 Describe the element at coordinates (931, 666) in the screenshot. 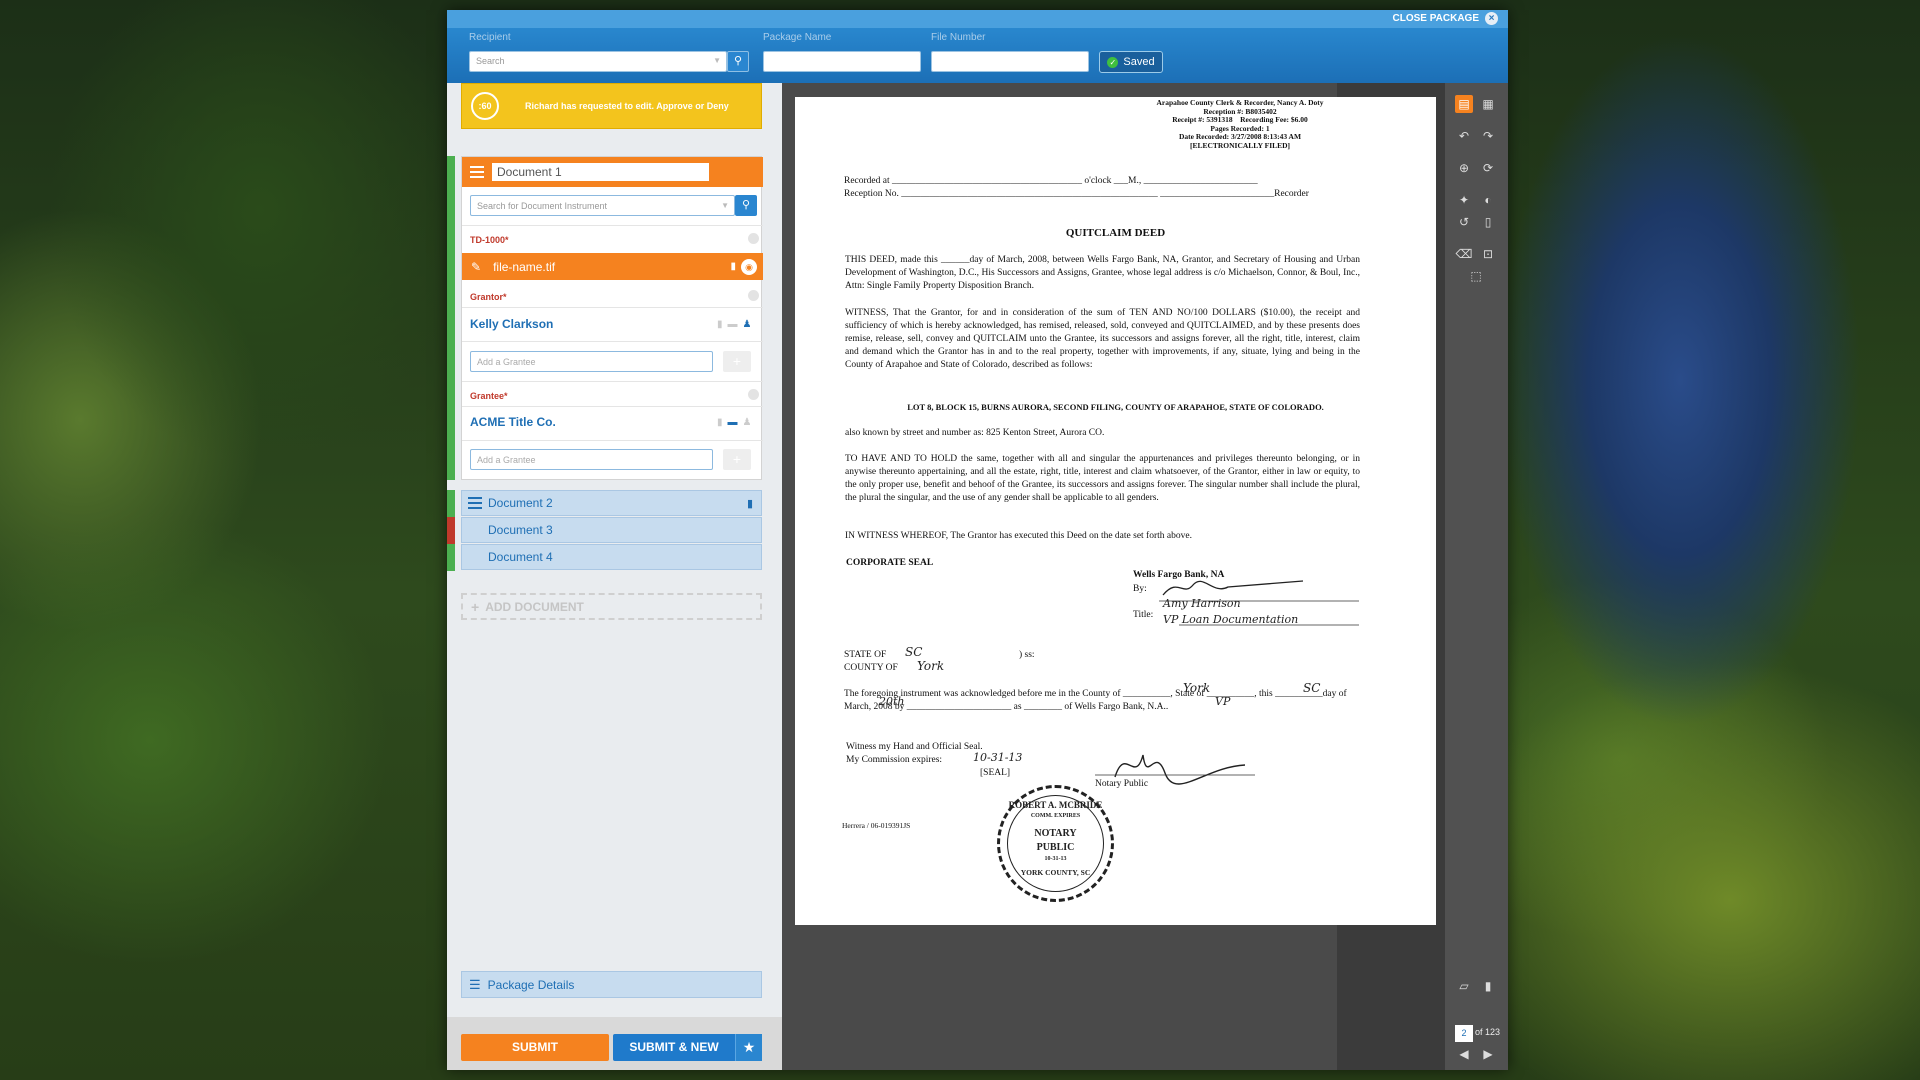

I see `handwritten-county: York` at that location.